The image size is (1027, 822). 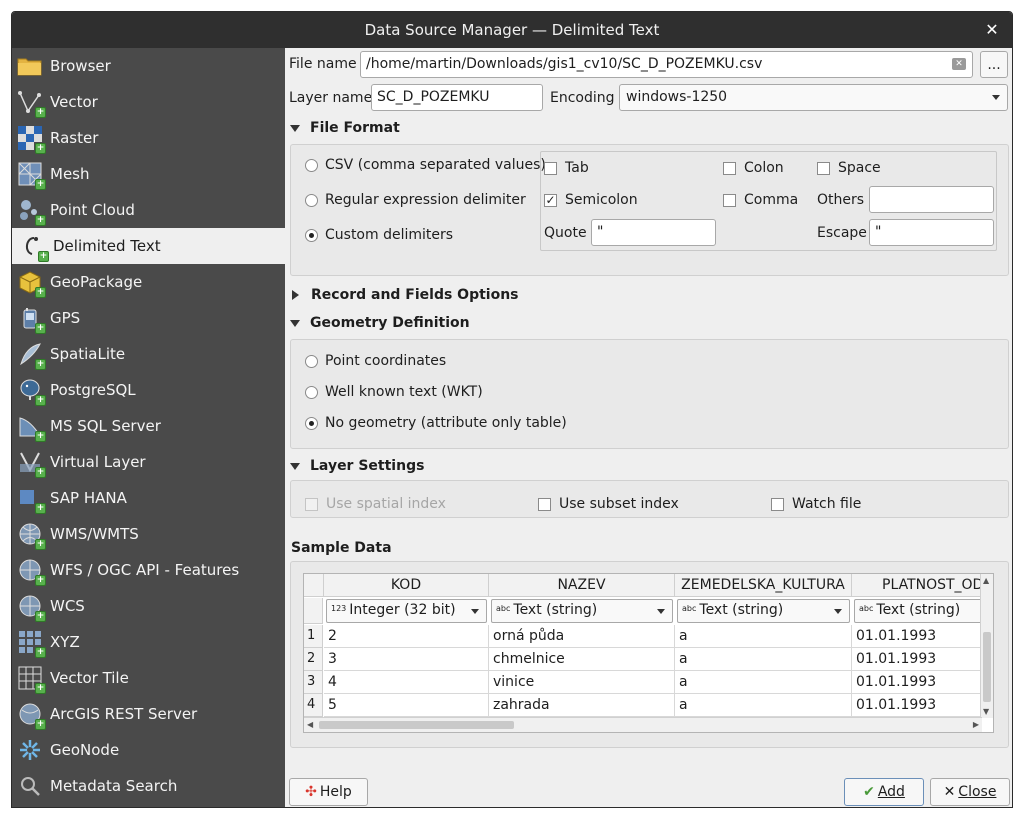 What do you see at coordinates (608, 504) in the screenshot?
I see `check-subset-index: Use subset index` at bounding box center [608, 504].